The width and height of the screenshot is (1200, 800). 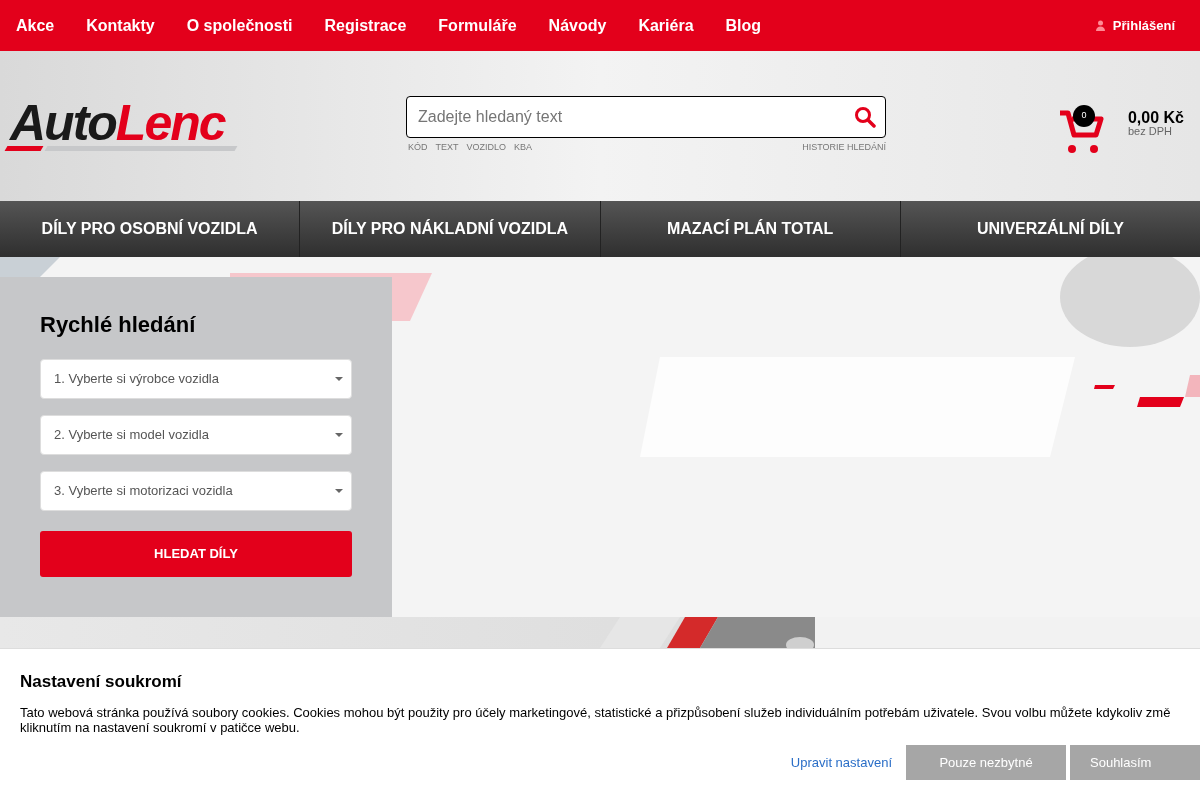 What do you see at coordinates (239, 25) in the screenshot?
I see `top-menu-link: O společnosti` at bounding box center [239, 25].